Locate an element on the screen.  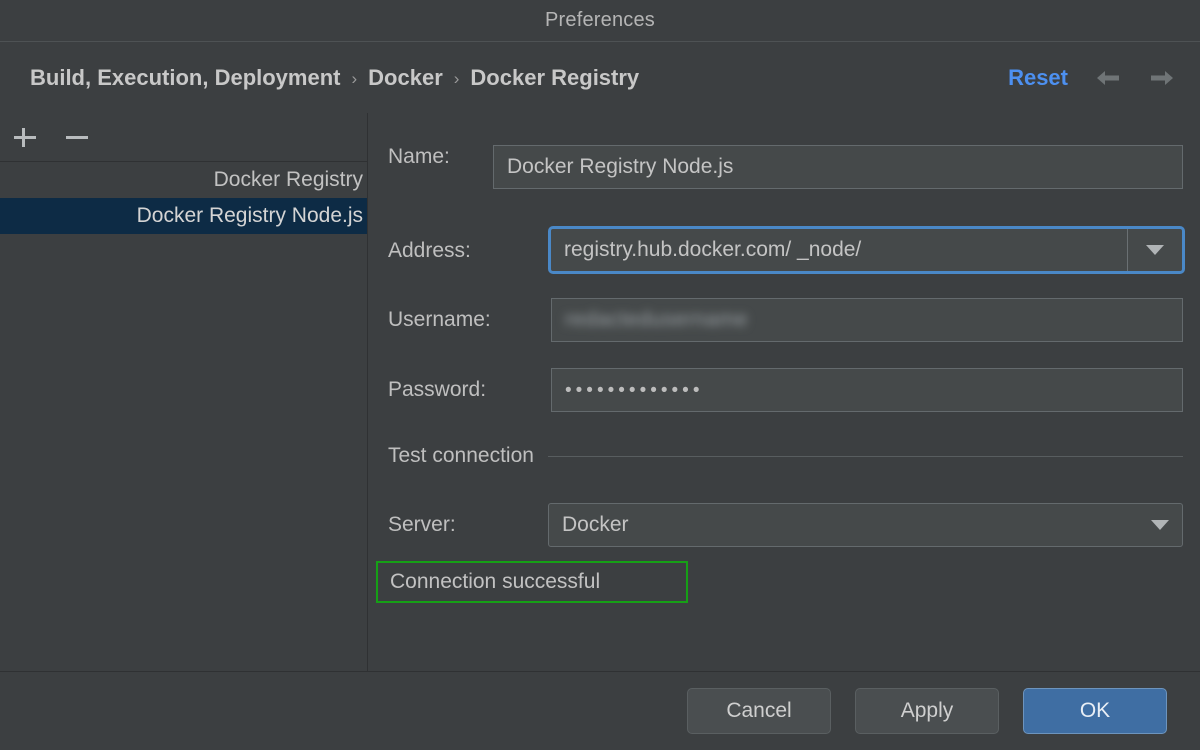
name-input-value: Docker Registry Node.js is located at coordinates (620, 166).